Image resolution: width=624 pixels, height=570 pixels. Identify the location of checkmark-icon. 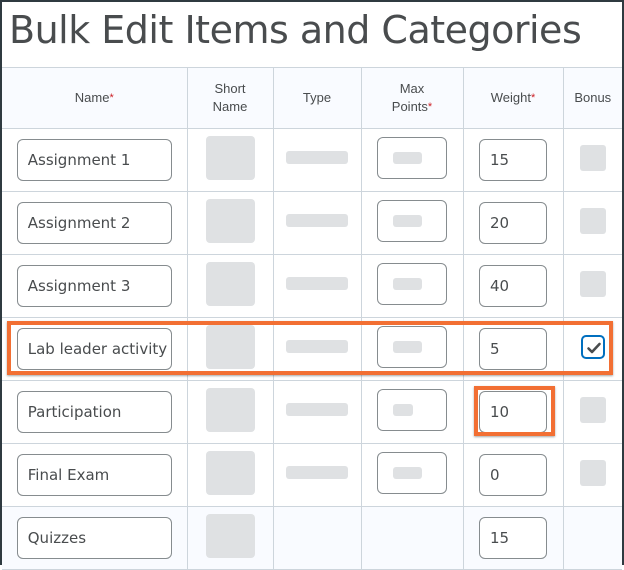
(593, 347).